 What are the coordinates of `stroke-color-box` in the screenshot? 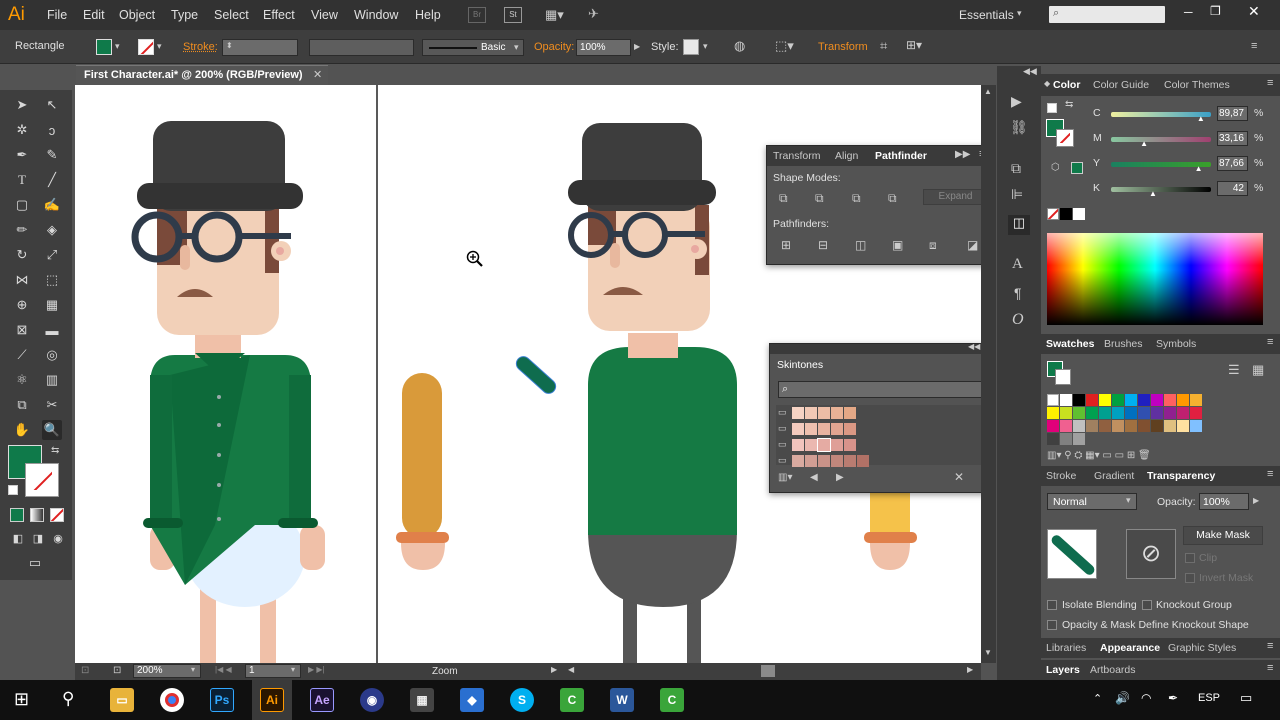 It's located at (42, 480).